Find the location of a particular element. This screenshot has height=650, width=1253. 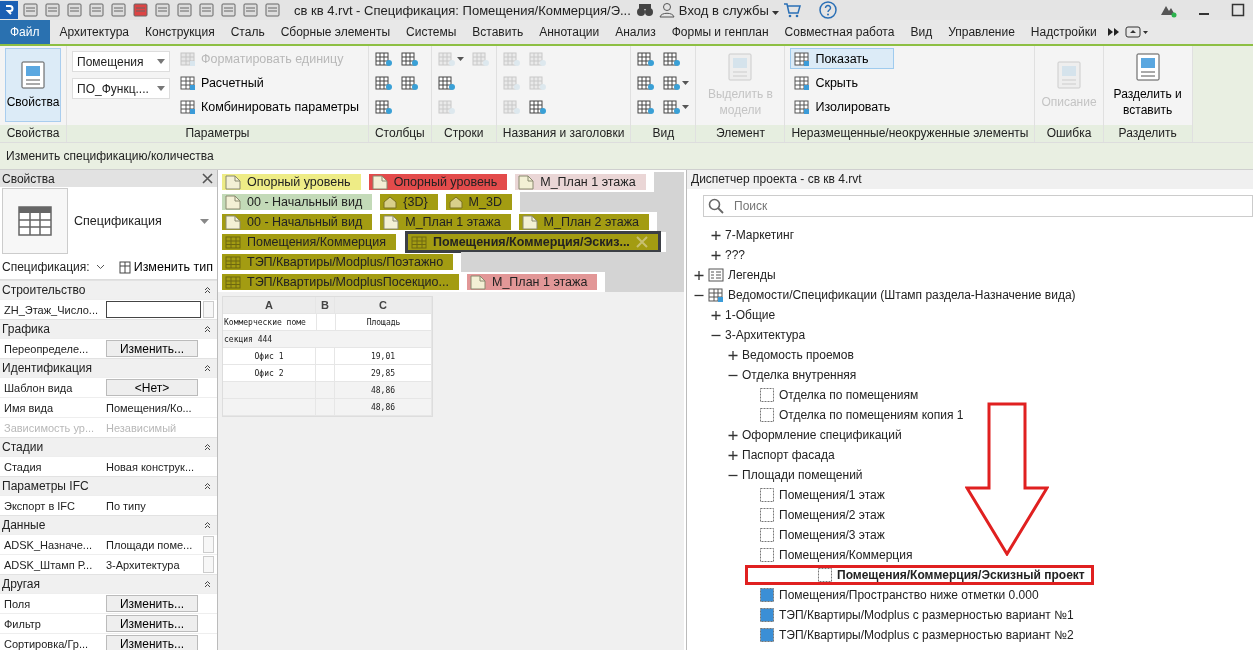

tree-item: Отделка по помещениям копия 1 is located at coordinates (830, 415).